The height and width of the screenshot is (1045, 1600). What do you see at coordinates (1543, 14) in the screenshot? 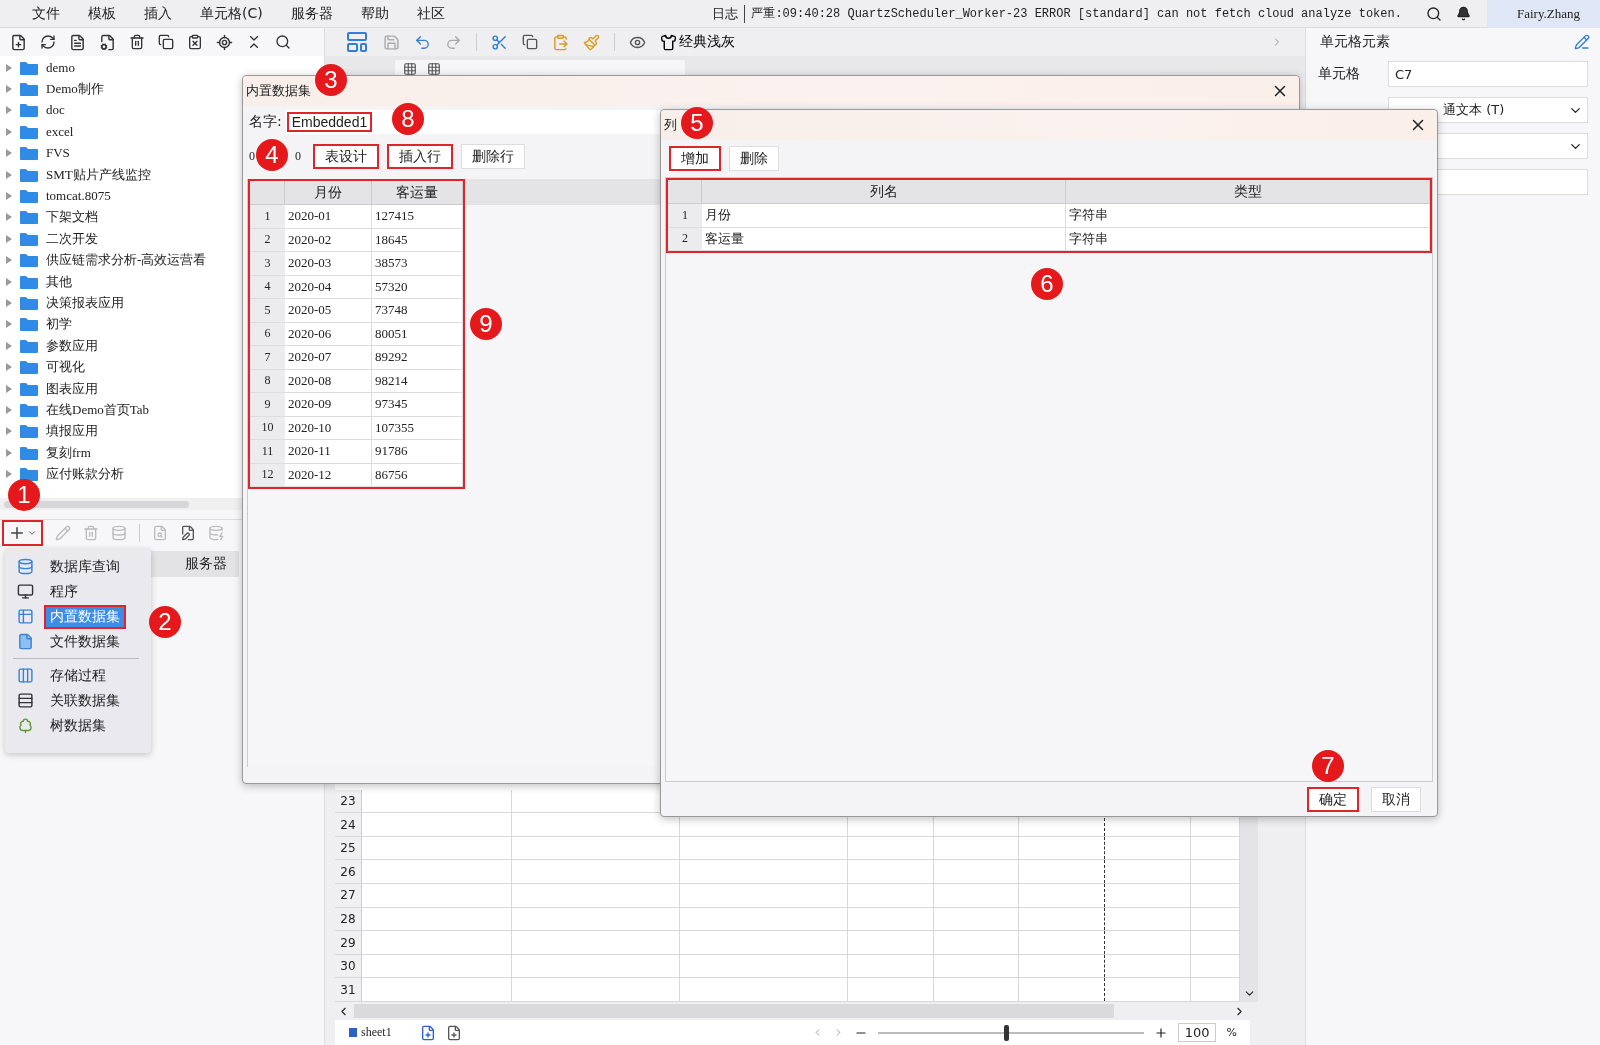
I see `user-name: Fairy.Zhang` at bounding box center [1543, 14].